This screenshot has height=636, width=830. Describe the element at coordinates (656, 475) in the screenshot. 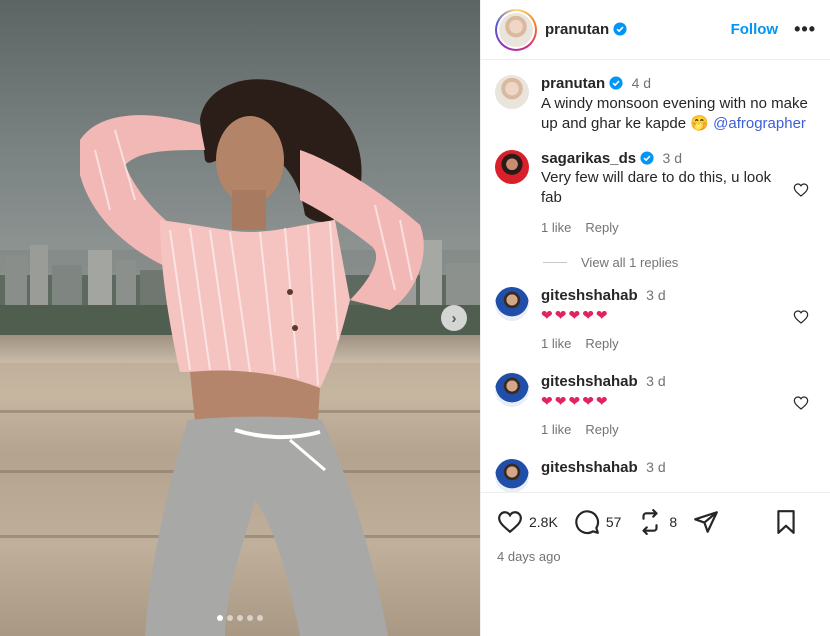

I see `comment-item: giteshshahab 3 d` at that location.